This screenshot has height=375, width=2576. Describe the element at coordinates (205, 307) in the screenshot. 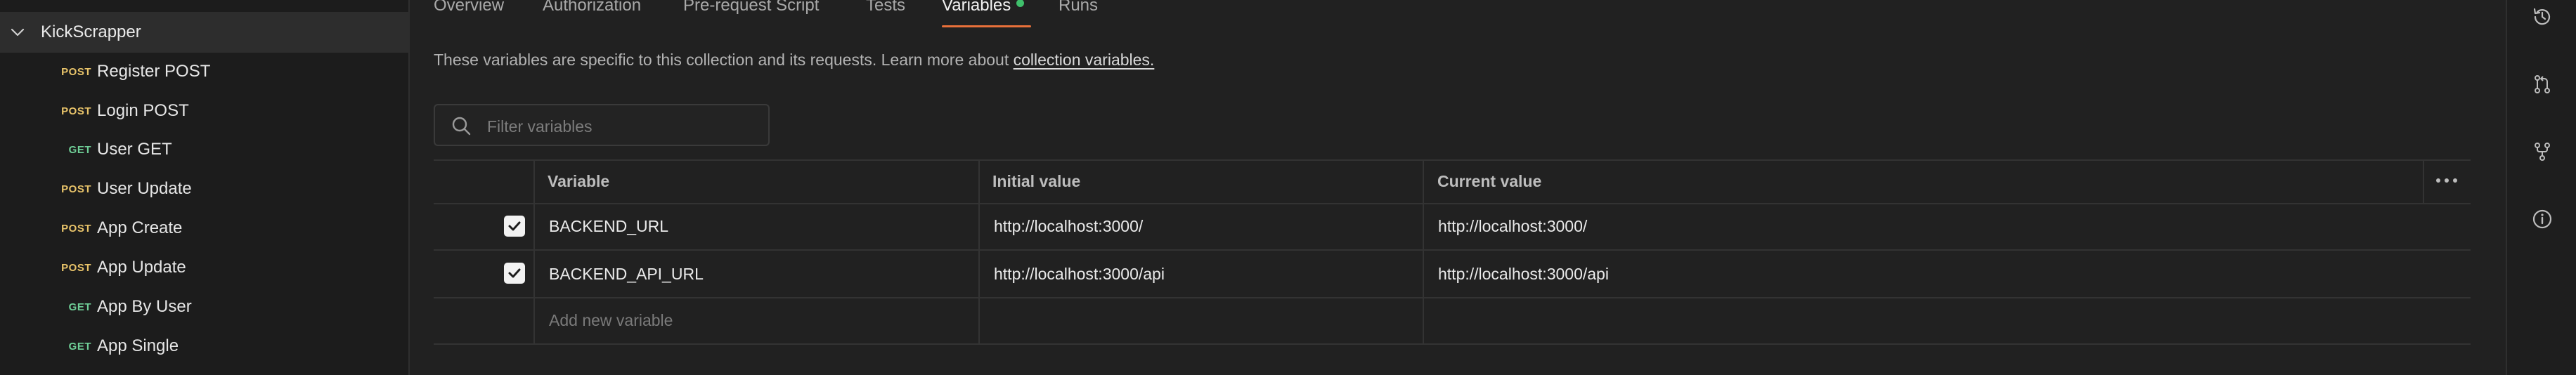

I see `request-item: GET App By User` at that location.